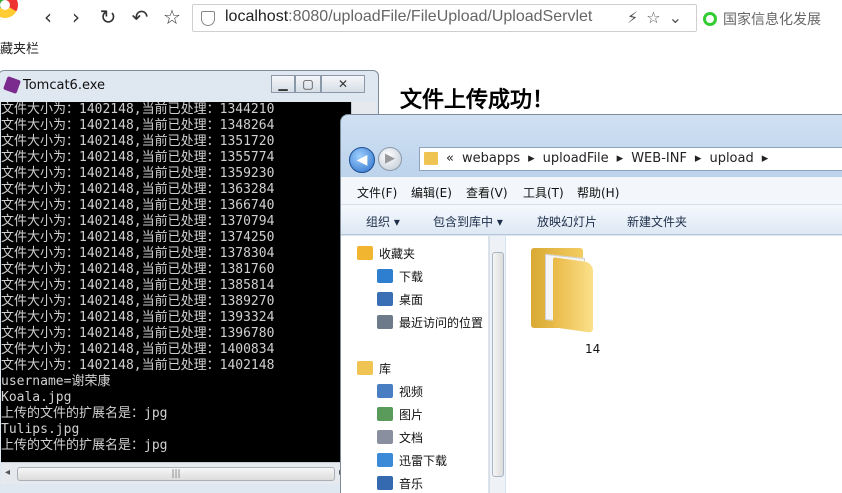  Describe the element at coordinates (598, 192) in the screenshot. I see `menu-item: 帮助(H)` at that location.